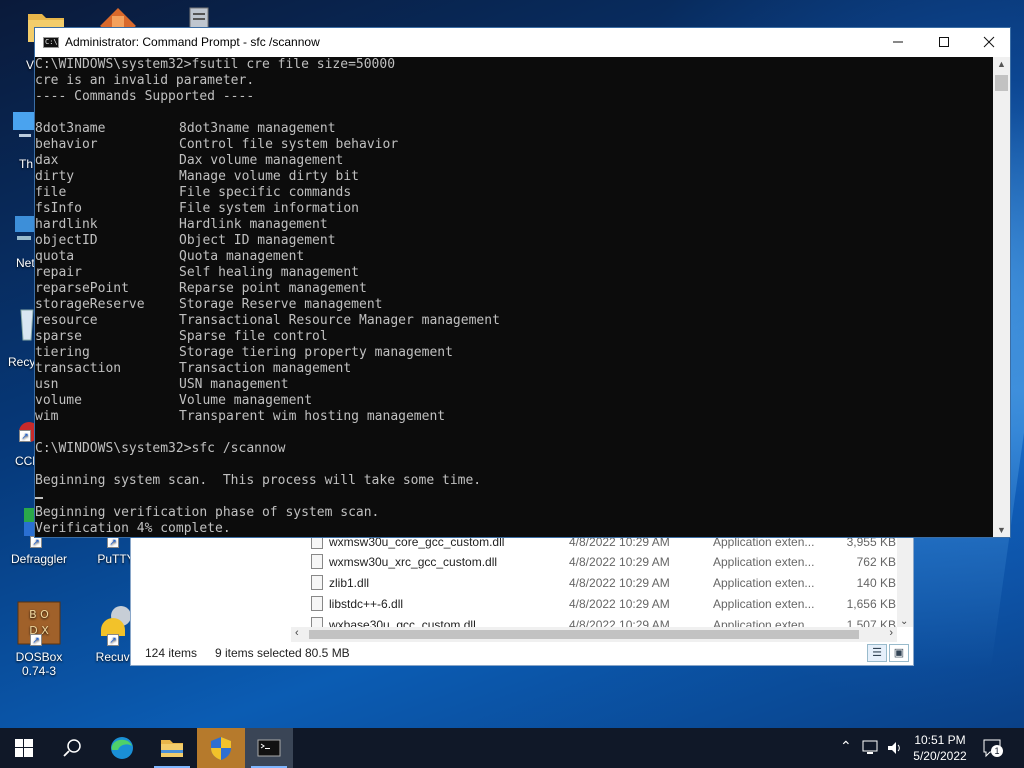  Describe the element at coordinates (242, 256) in the screenshot. I see `command-desc: Quota management` at that location.